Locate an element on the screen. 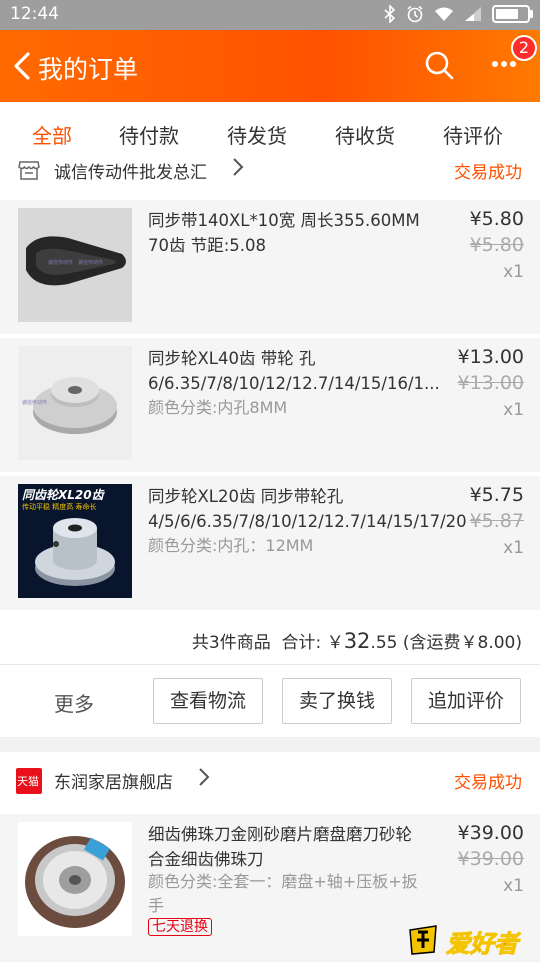 Image resolution: width=540 pixels, height=962 pixels. shop-row: 天猫 东润家居旗舰店 交易成功 is located at coordinates (270, 781).